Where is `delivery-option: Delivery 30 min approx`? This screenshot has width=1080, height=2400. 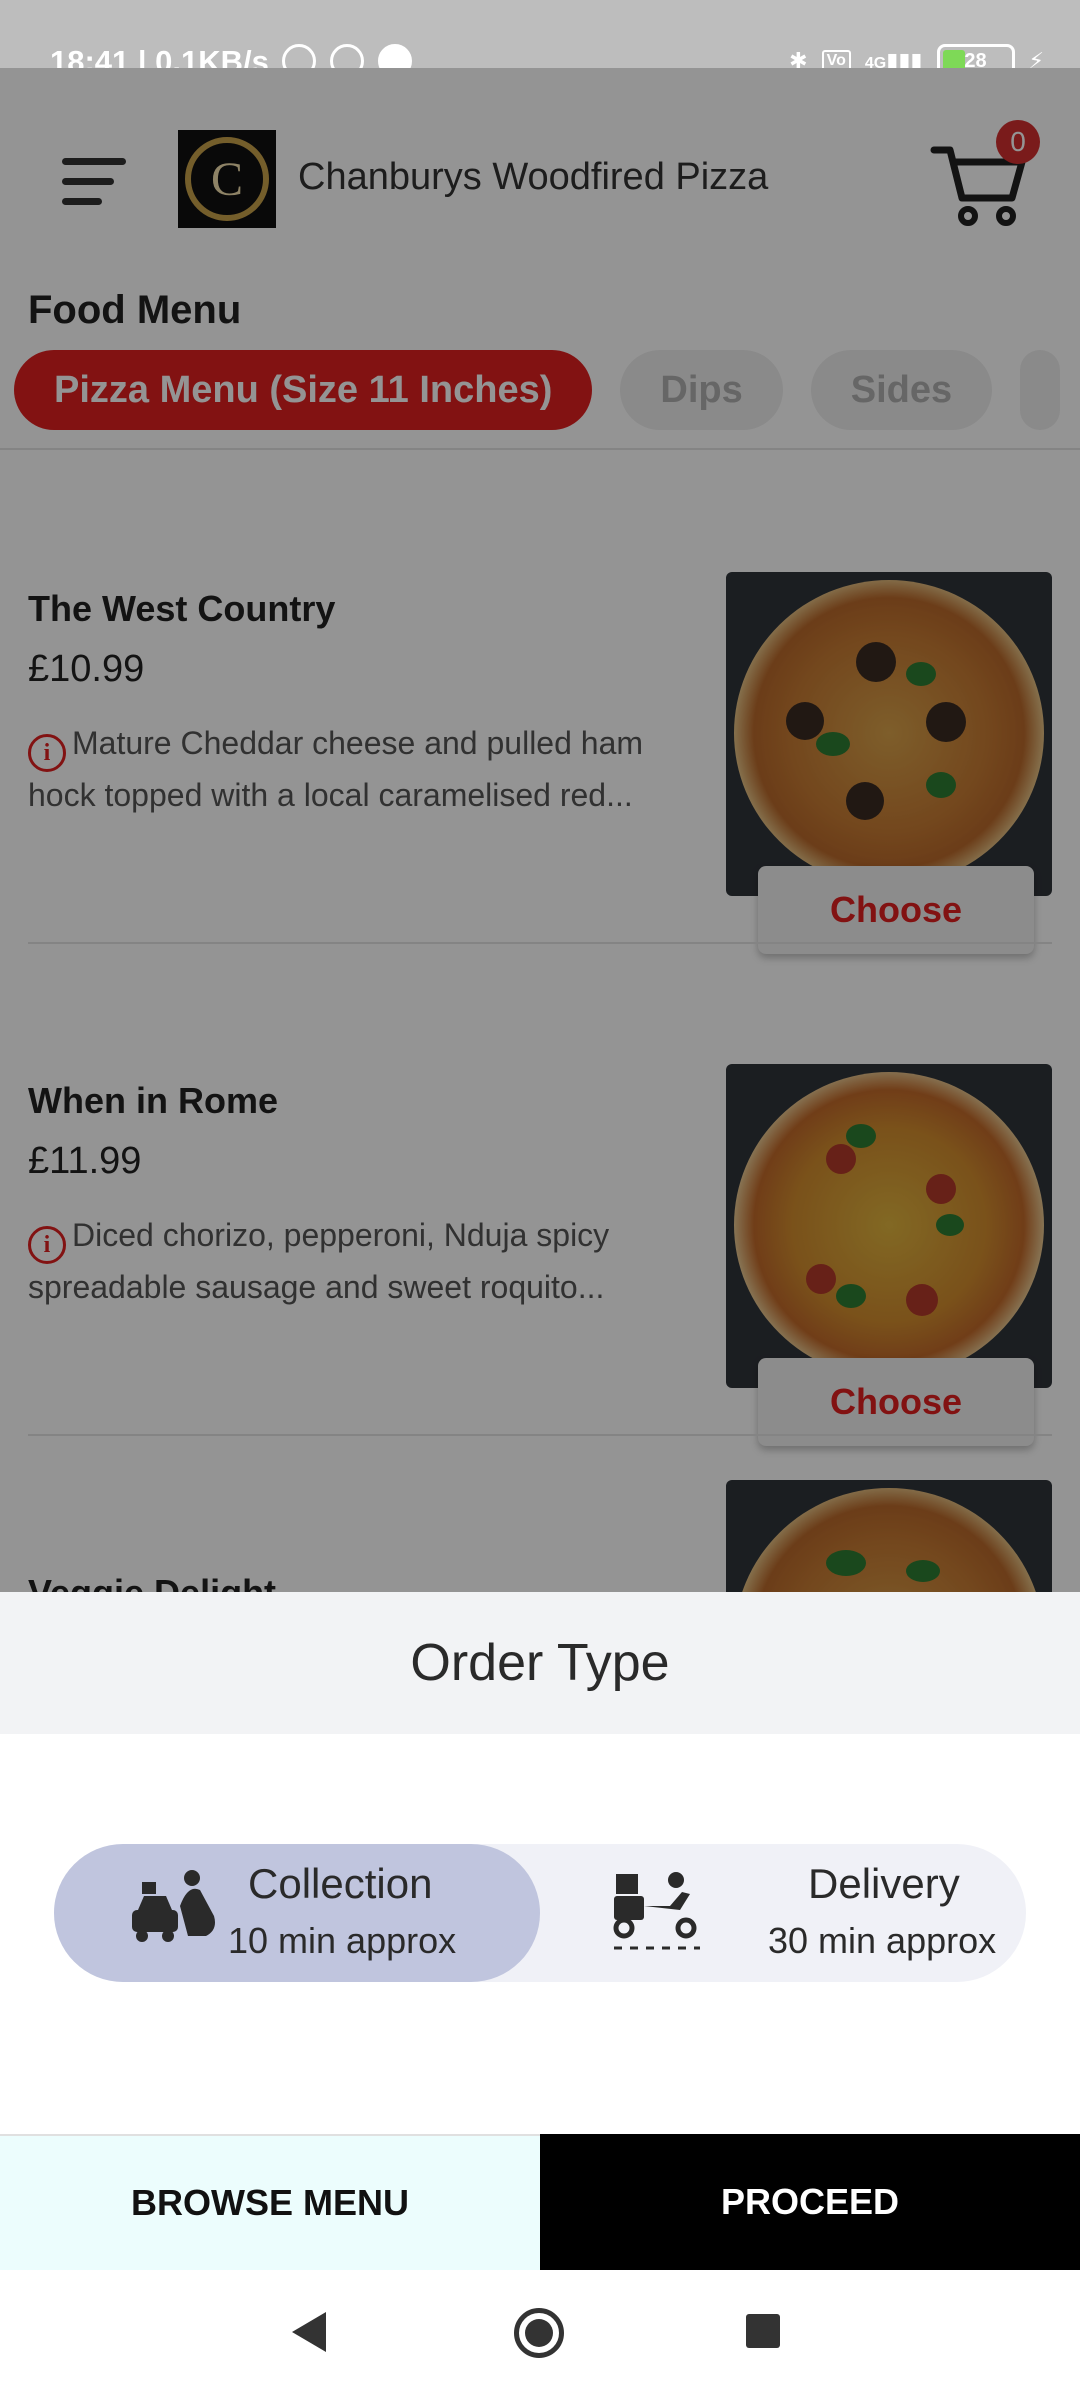
delivery-option: Delivery 30 min approx is located at coordinates (783, 1913).